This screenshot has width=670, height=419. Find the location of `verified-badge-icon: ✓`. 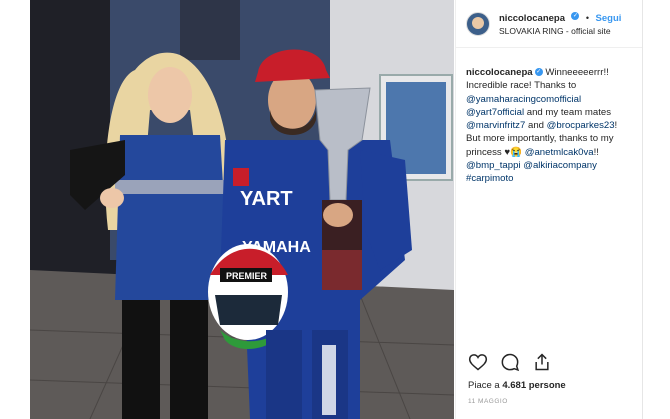

verified-badge-icon: ✓ is located at coordinates (575, 16).